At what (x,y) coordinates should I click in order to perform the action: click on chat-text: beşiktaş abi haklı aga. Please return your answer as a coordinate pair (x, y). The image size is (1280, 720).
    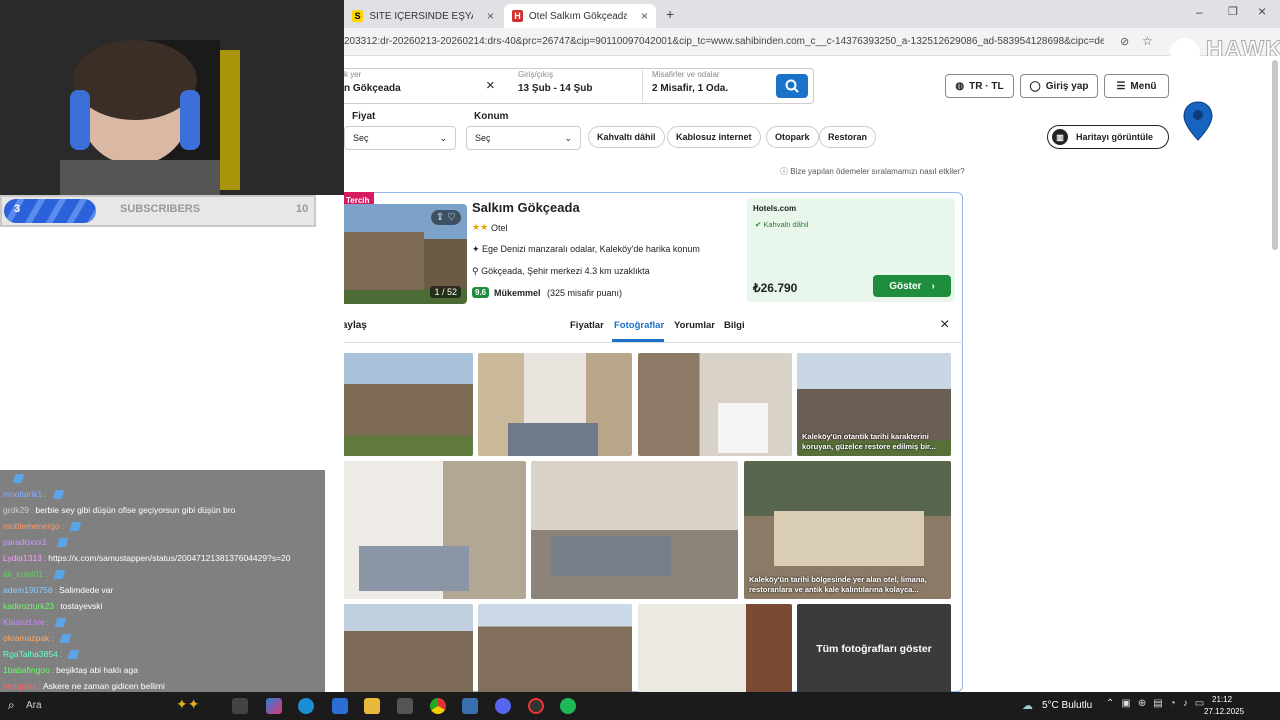
    Looking at the image, I should click on (97, 670).